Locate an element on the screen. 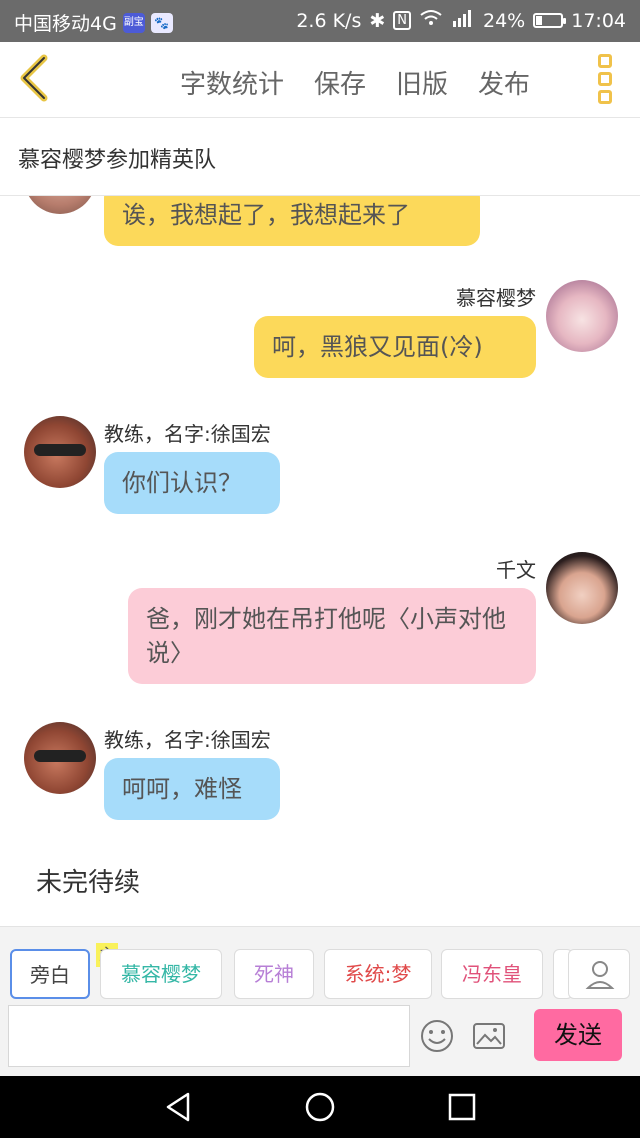 The image size is (640, 1138). person-icon is located at coordinates (600, 975).